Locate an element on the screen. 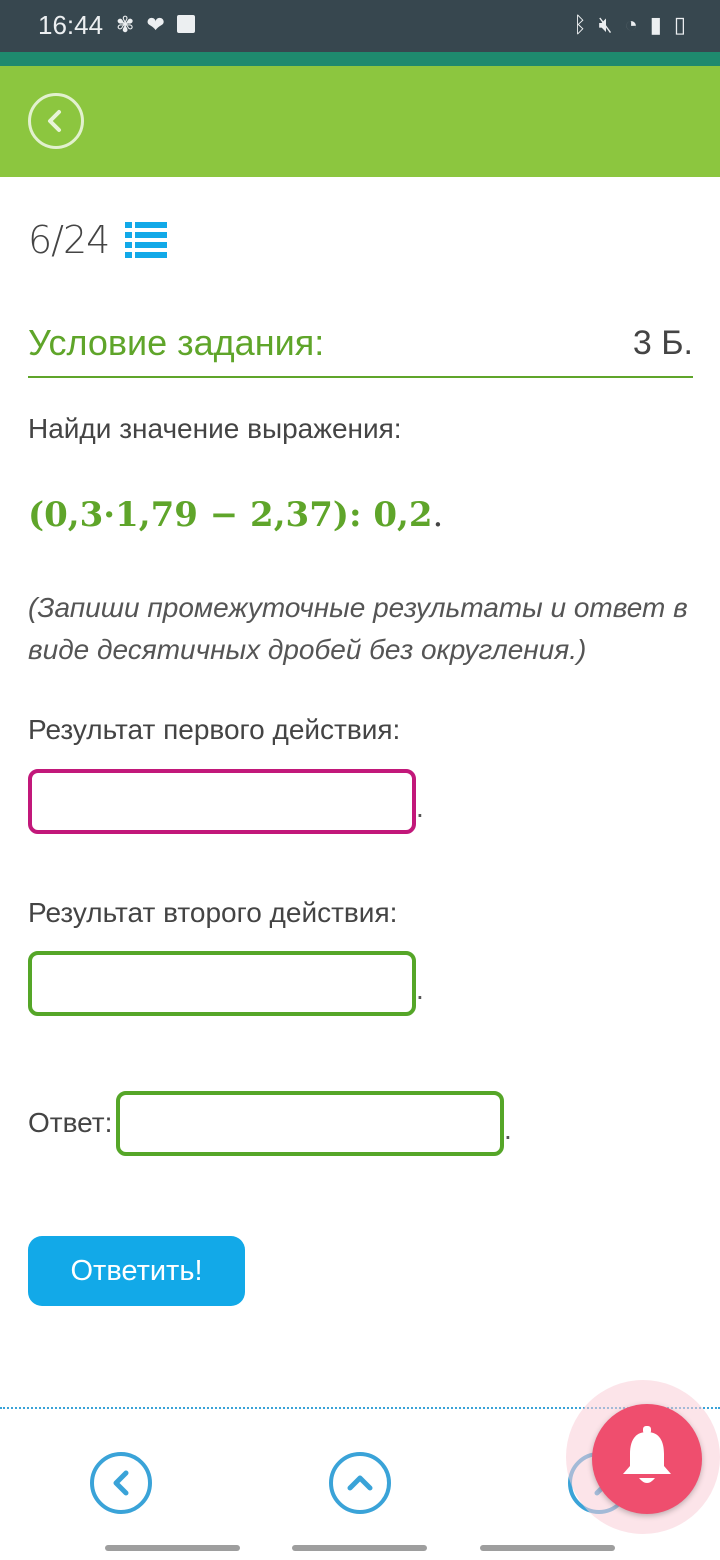 The height and width of the screenshot is (1560, 720). task-condition-header: Условие задания: 3 Б. is located at coordinates (360, 348).